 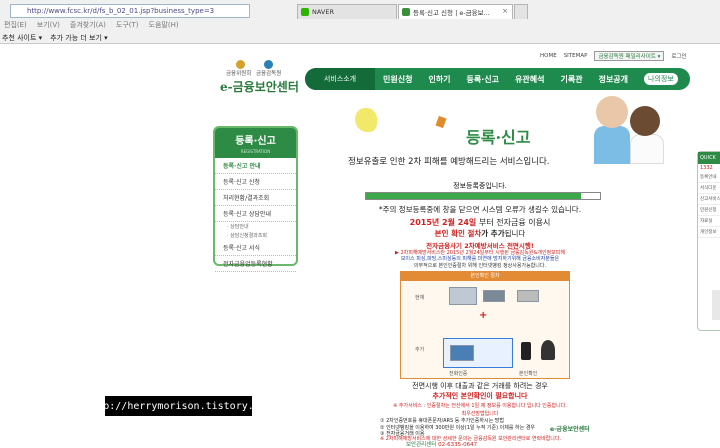 I want to click on family-site-select: 금융감독원 패밀리사이트 ▾, so click(x=629, y=56).